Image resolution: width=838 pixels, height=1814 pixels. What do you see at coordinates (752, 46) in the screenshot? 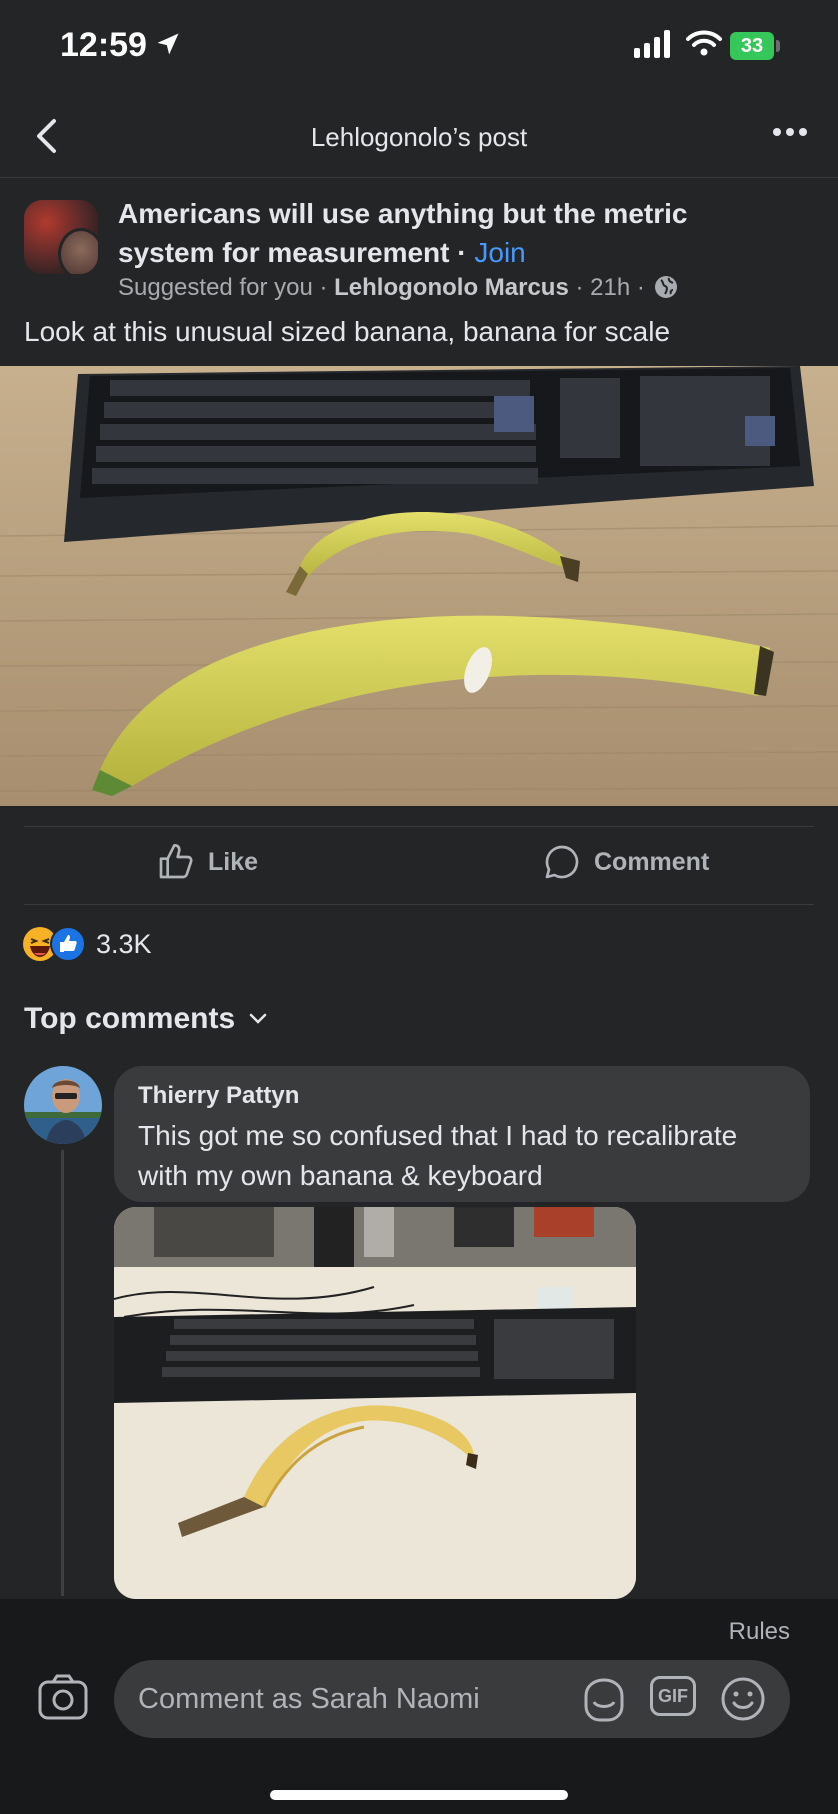
I see `battery-level: 33` at bounding box center [752, 46].